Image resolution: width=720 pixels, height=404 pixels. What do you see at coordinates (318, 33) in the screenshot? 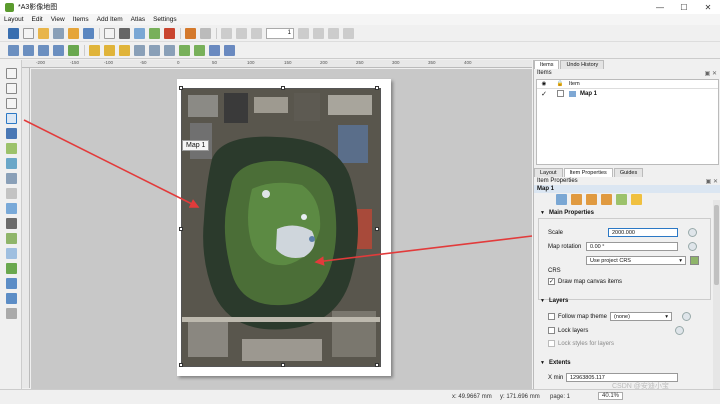
I see `last-feature-icon` at bounding box center [318, 33].